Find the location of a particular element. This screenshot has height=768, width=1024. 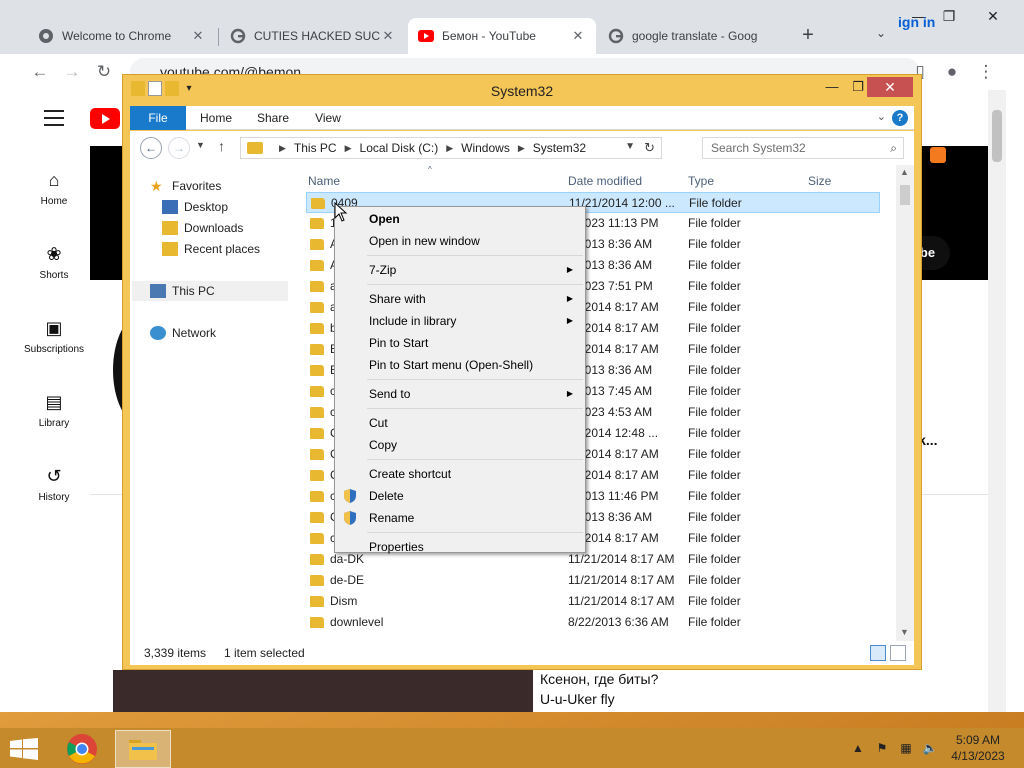

breadcrumb-item: Local Disk (C:) is located at coordinates (399, 148).